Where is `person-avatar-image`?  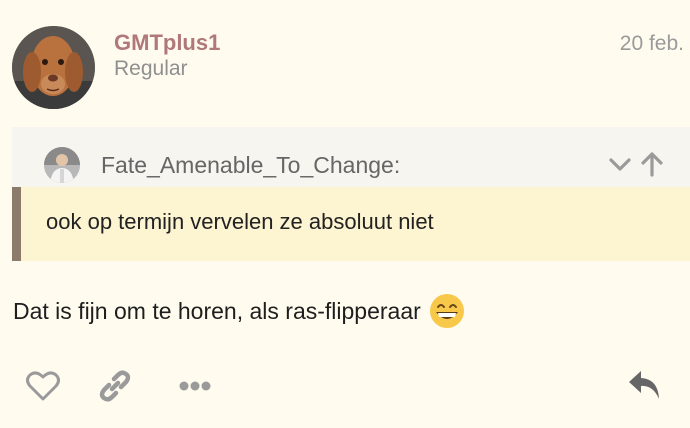 person-avatar-image is located at coordinates (62, 165).